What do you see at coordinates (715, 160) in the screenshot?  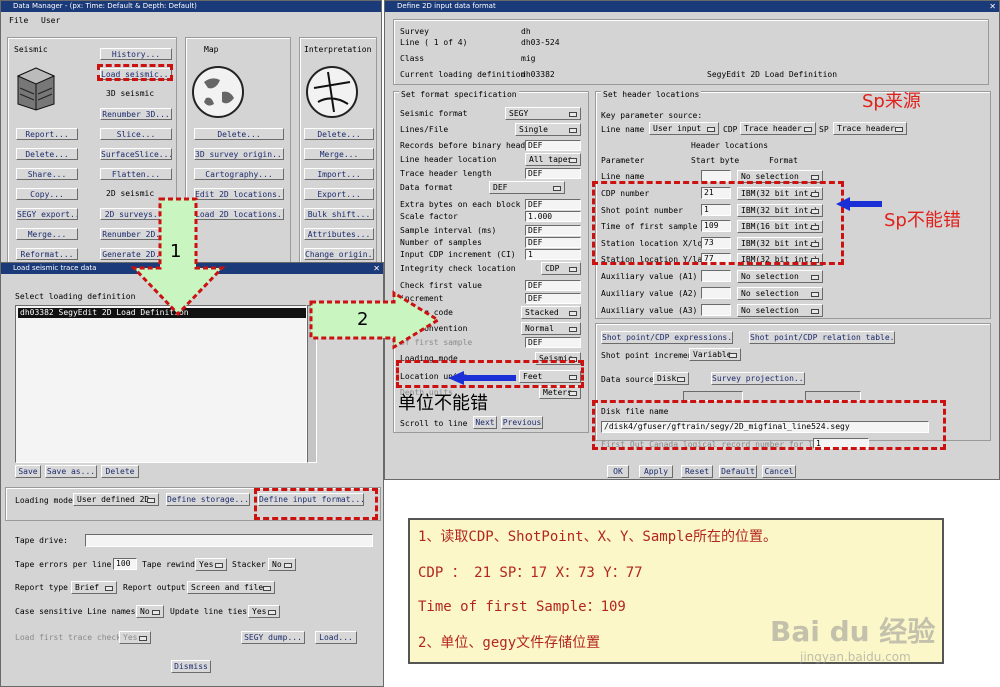 I see `start-byte-column-header: Start byte` at bounding box center [715, 160].